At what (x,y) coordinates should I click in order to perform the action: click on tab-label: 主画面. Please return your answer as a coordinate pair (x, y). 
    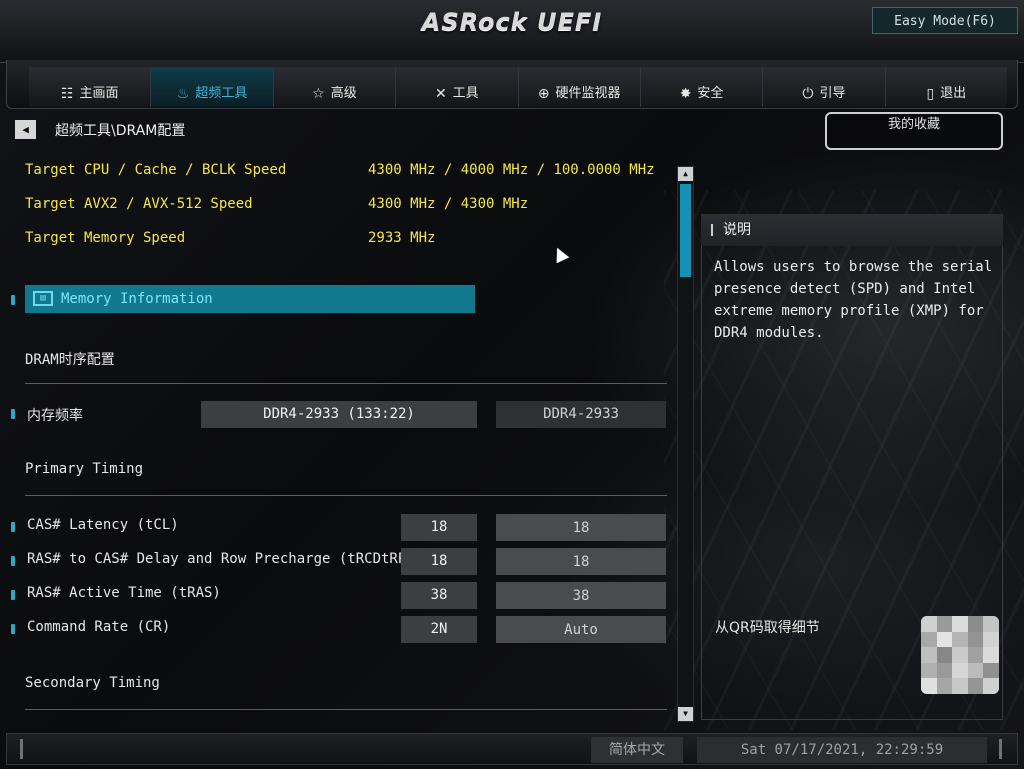
    Looking at the image, I should click on (99, 93).